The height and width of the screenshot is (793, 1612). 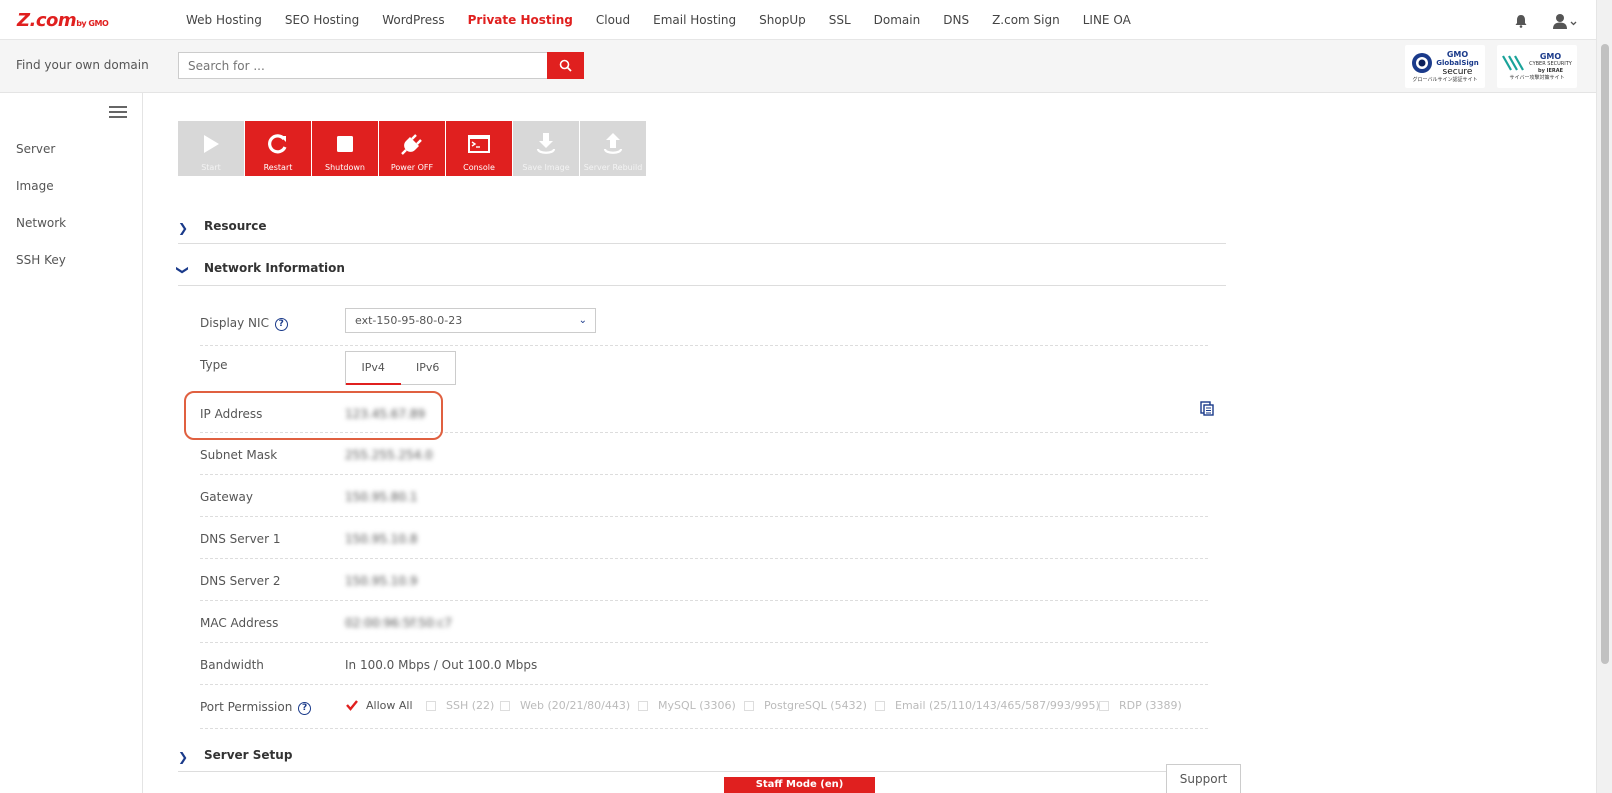 What do you see at coordinates (246, 707) in the screenshot?
I see `port-permission-label-text: Port Permission` at bounding box center [246, 707].